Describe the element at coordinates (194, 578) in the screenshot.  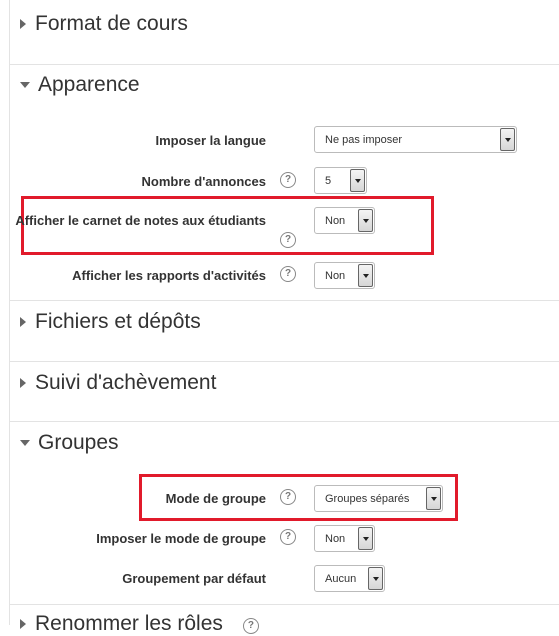
I see `label-groupement-defaut: Groupement par défaut` at that location.